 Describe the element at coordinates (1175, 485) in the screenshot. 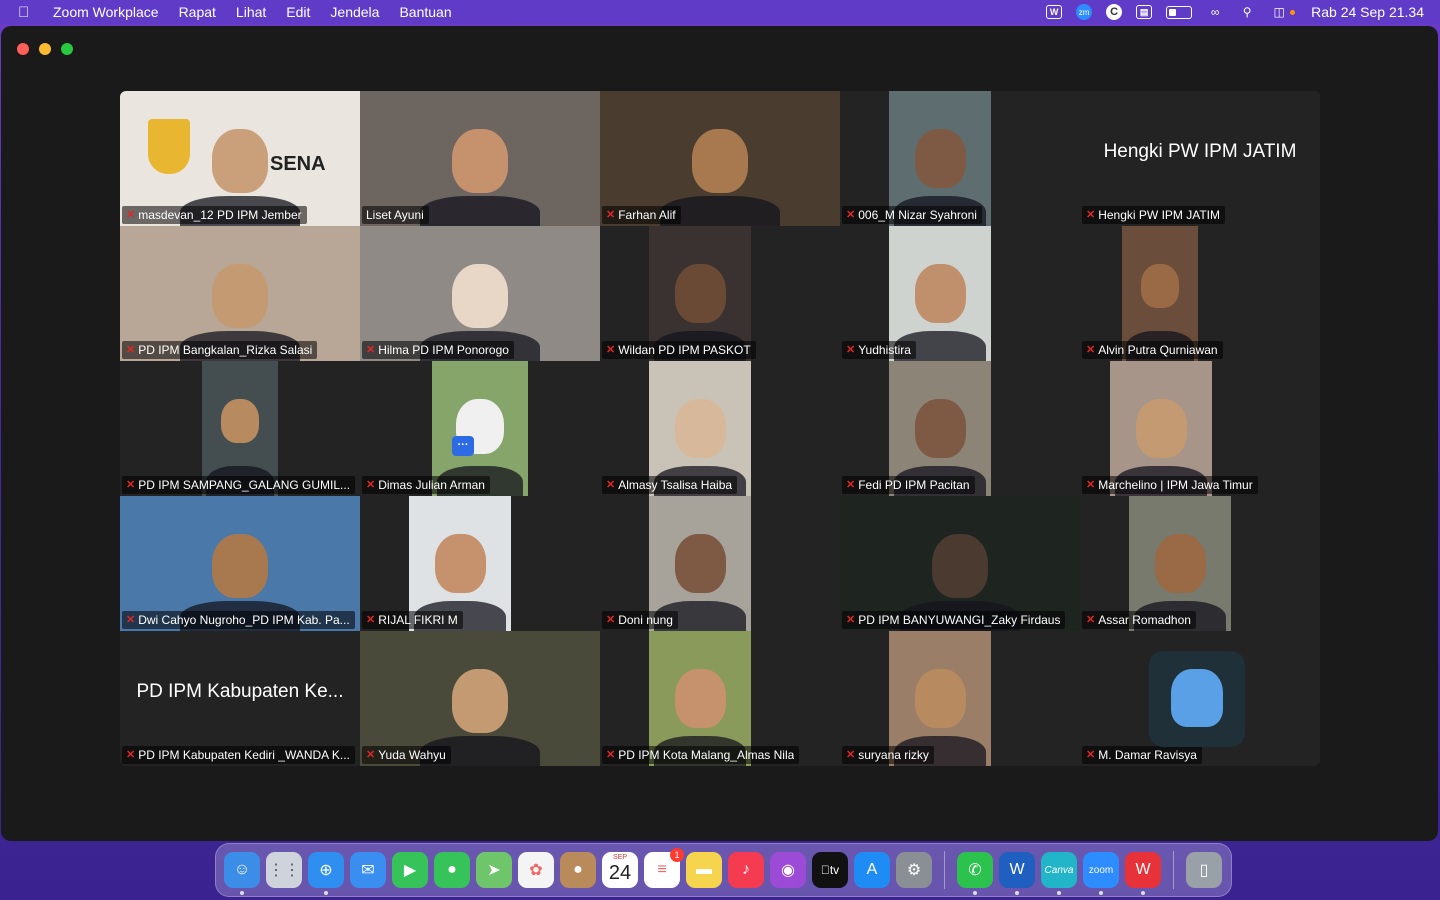

I see `participant-name: Marchelino | IPM Jawa Timur` at that location.